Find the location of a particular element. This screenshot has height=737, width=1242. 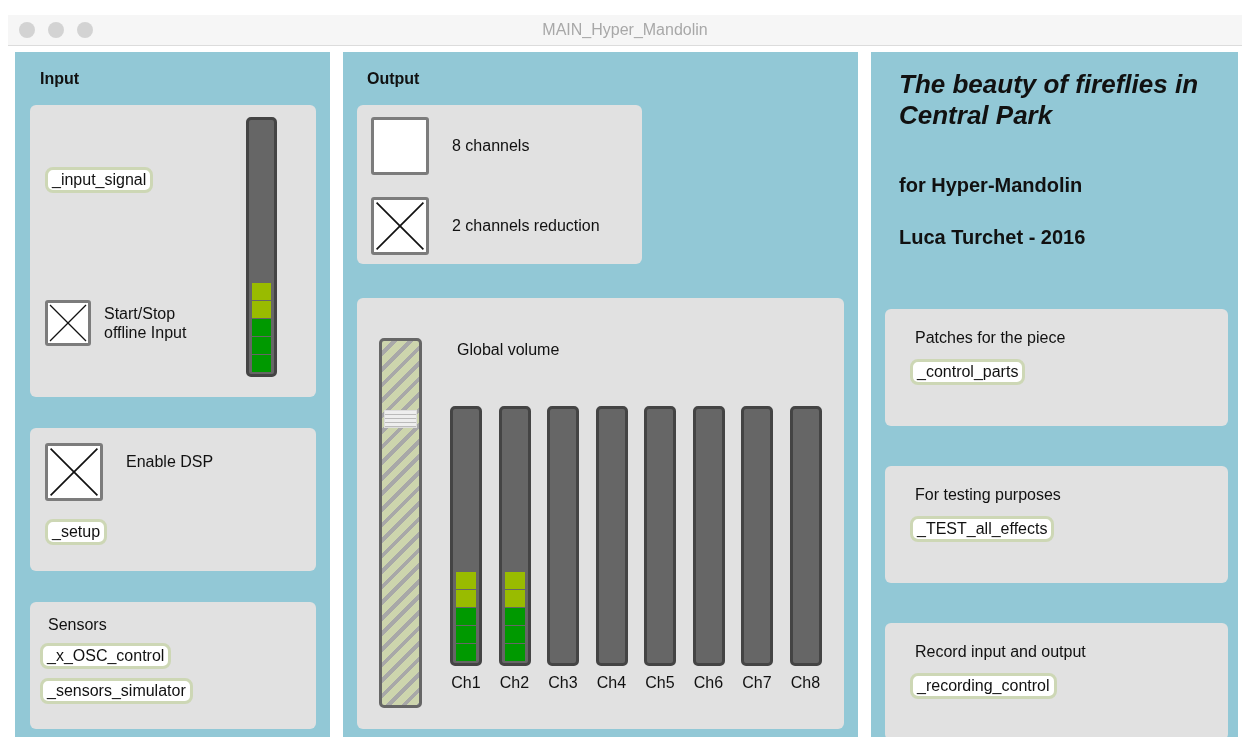

message-button: _recording_control is located at coordinates (983, 686).